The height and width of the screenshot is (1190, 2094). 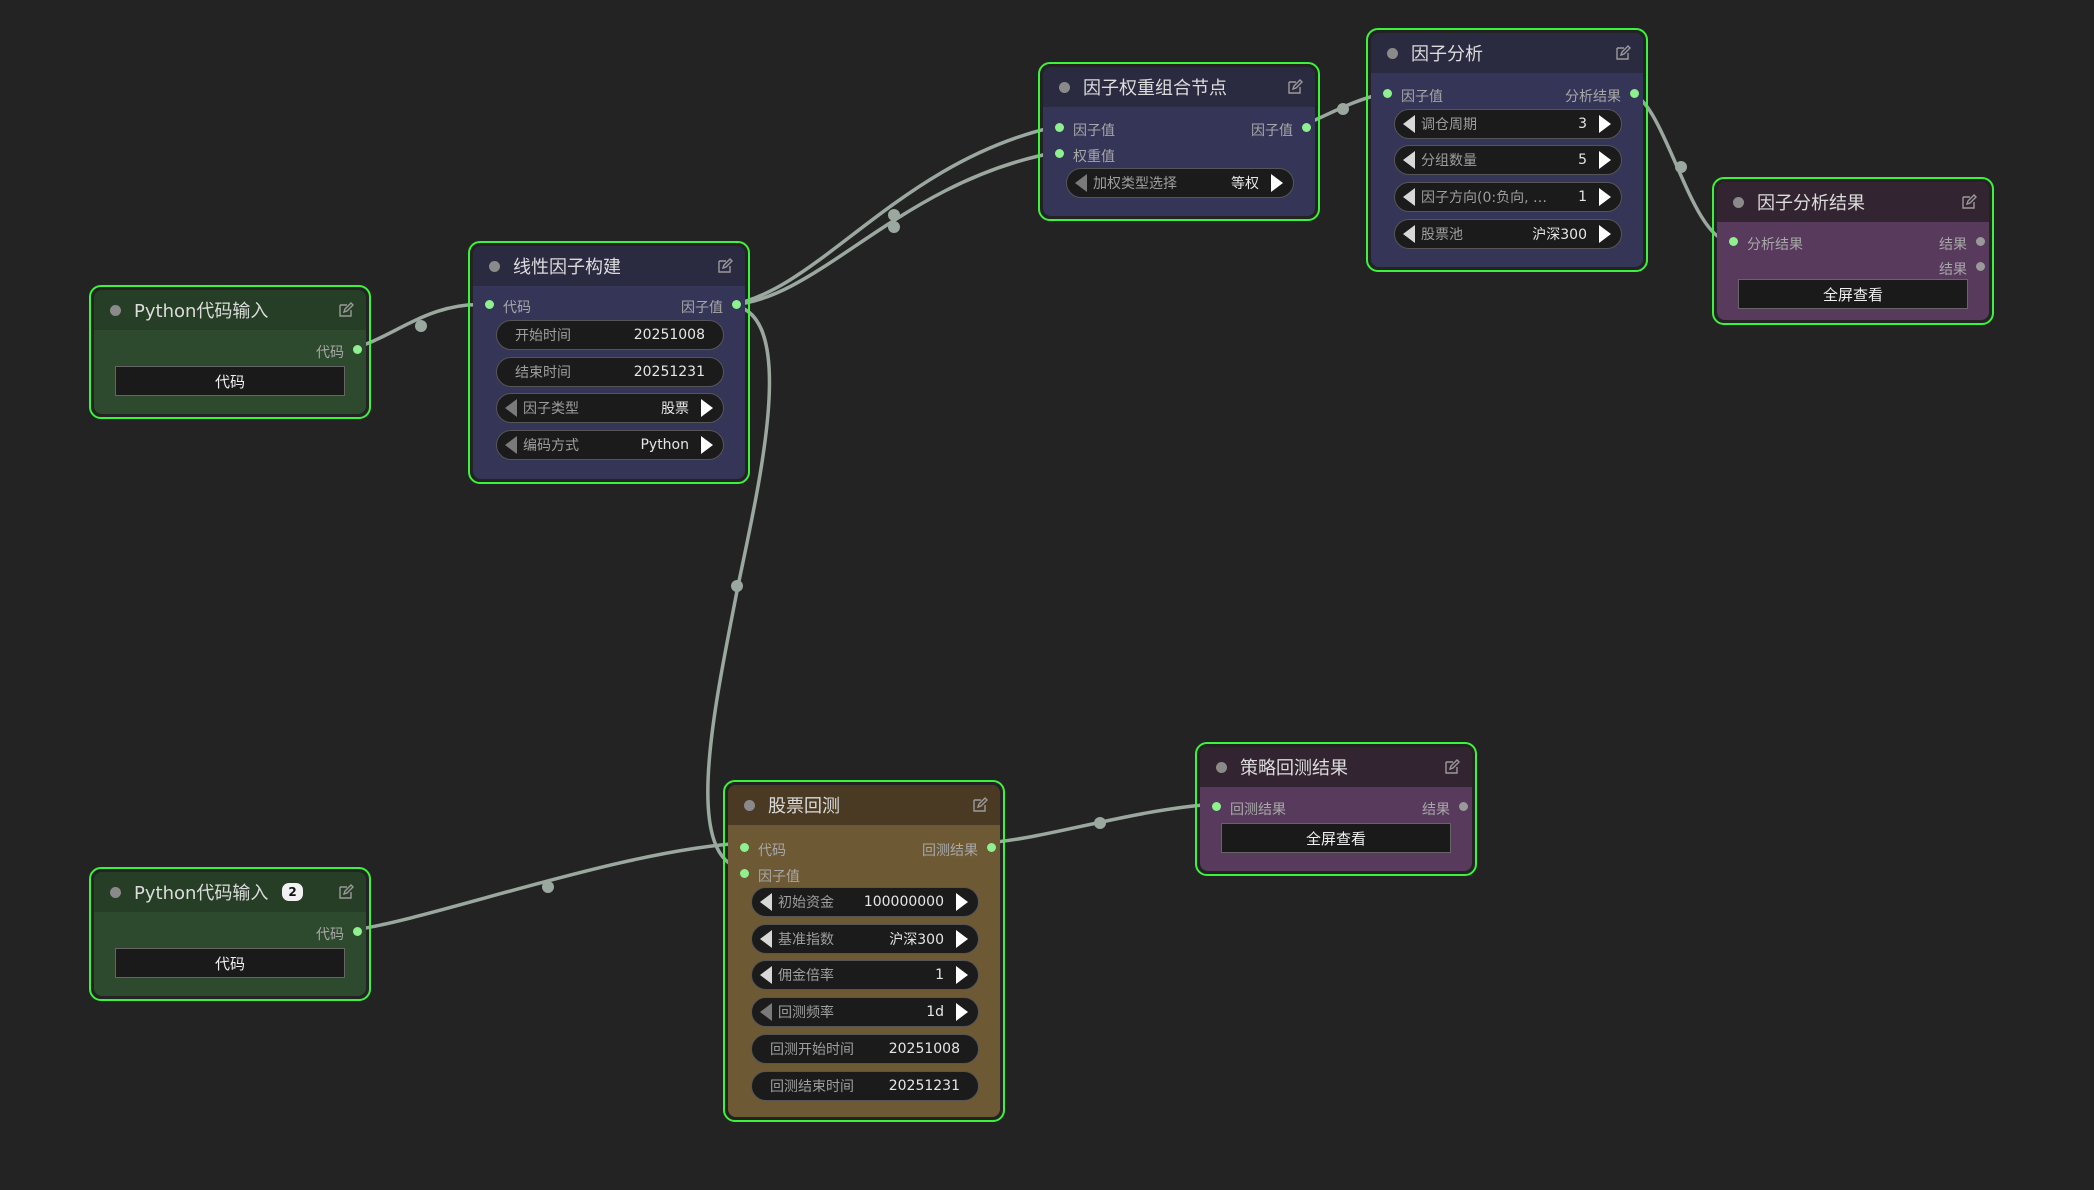 I want to click on encoding-combo: 编码方式 Python, so click(x=610, y=445).